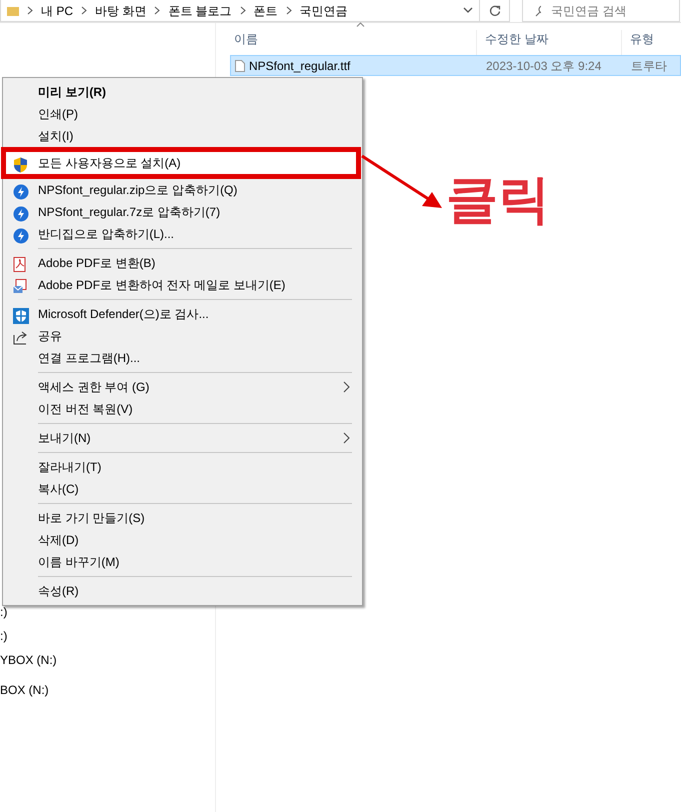  I want to click on menu-item: 잘라내기(T), so click(182, 467).